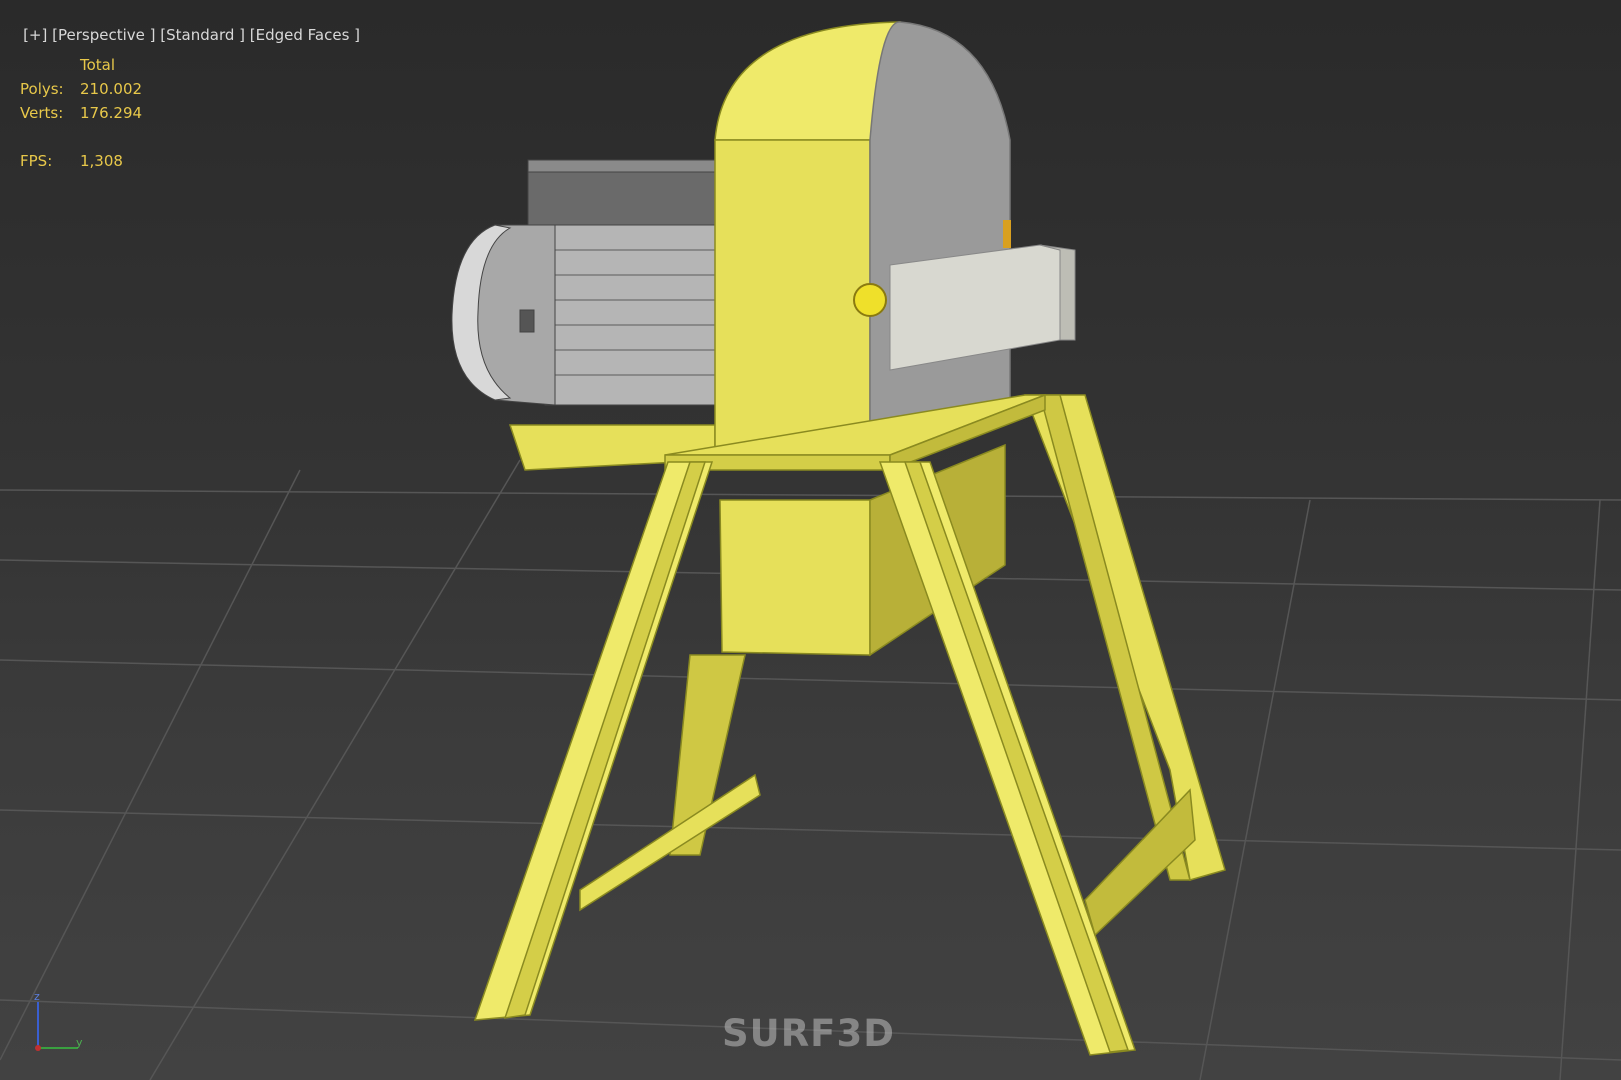 The image size is (1621, 1080). I want to click on cutter-housing, so click(862, 236).